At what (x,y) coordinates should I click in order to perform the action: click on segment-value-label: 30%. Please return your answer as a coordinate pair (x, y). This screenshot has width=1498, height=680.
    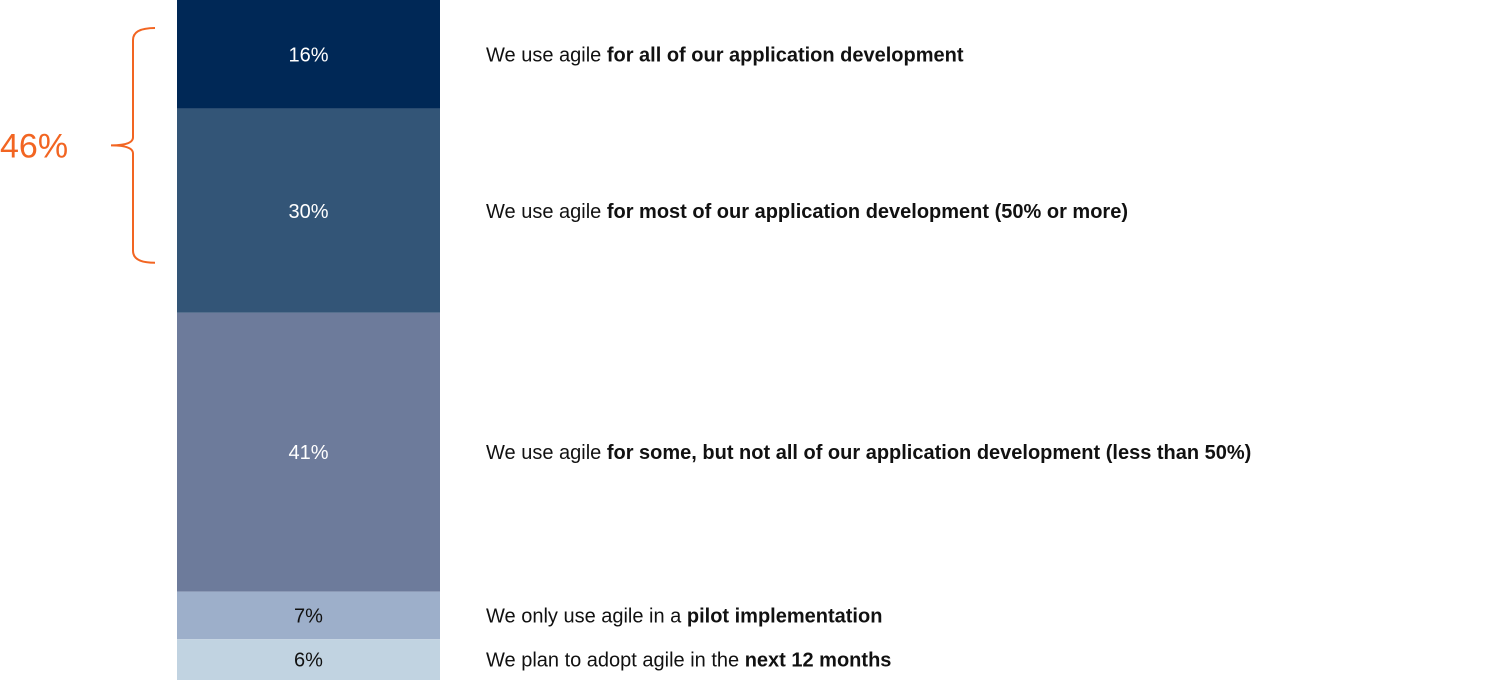
    Looking at the image, I should click on (308, 212).